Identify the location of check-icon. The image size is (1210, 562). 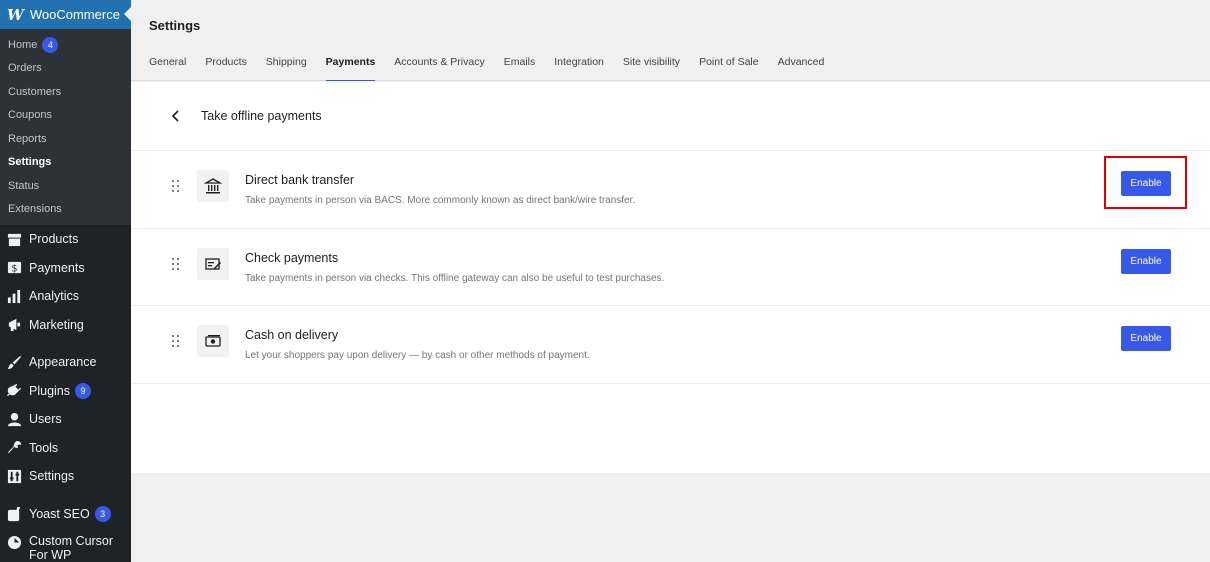
(213, 263).